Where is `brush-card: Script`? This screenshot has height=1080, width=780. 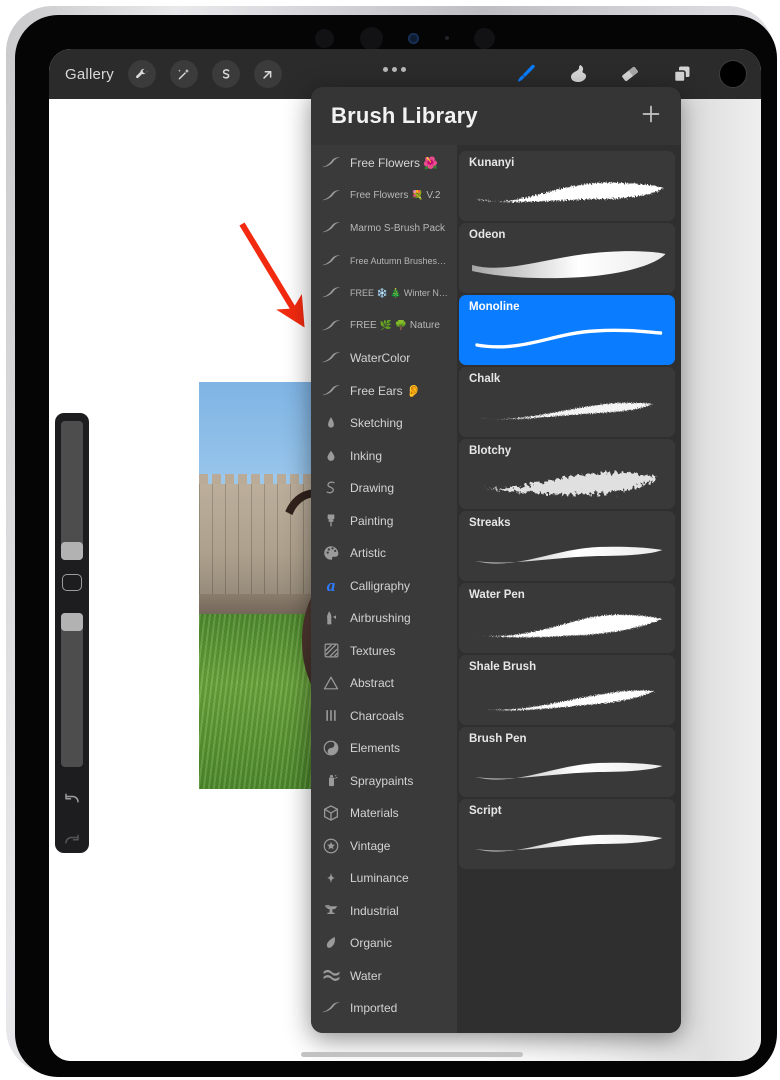
brush-card: Script is located at coordinates (567, 834).